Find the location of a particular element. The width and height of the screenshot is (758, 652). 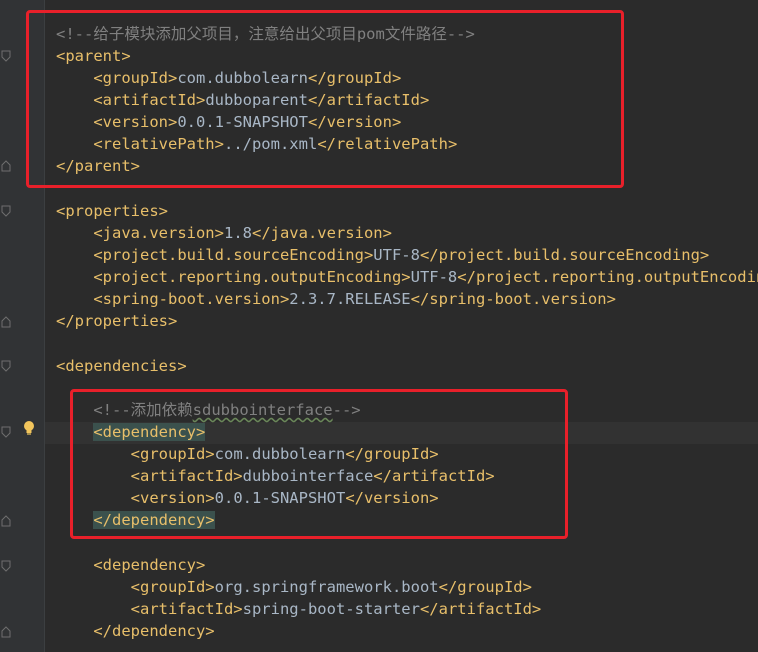

code-line: </dependency> is located at coordinates (135, 631).